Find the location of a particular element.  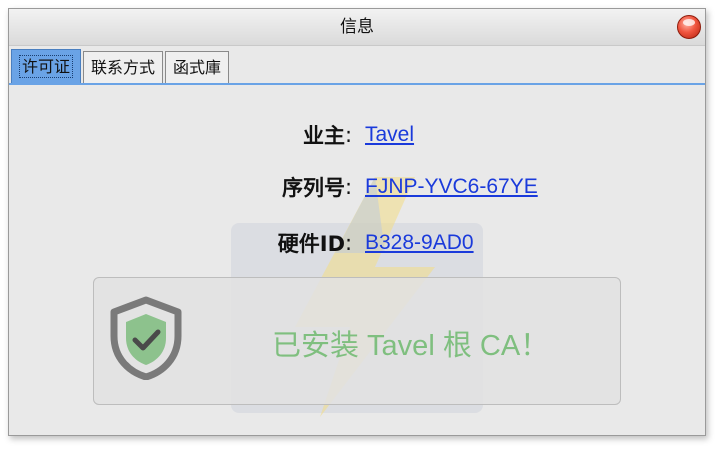

close-icon is located at coordinates (689, 22).